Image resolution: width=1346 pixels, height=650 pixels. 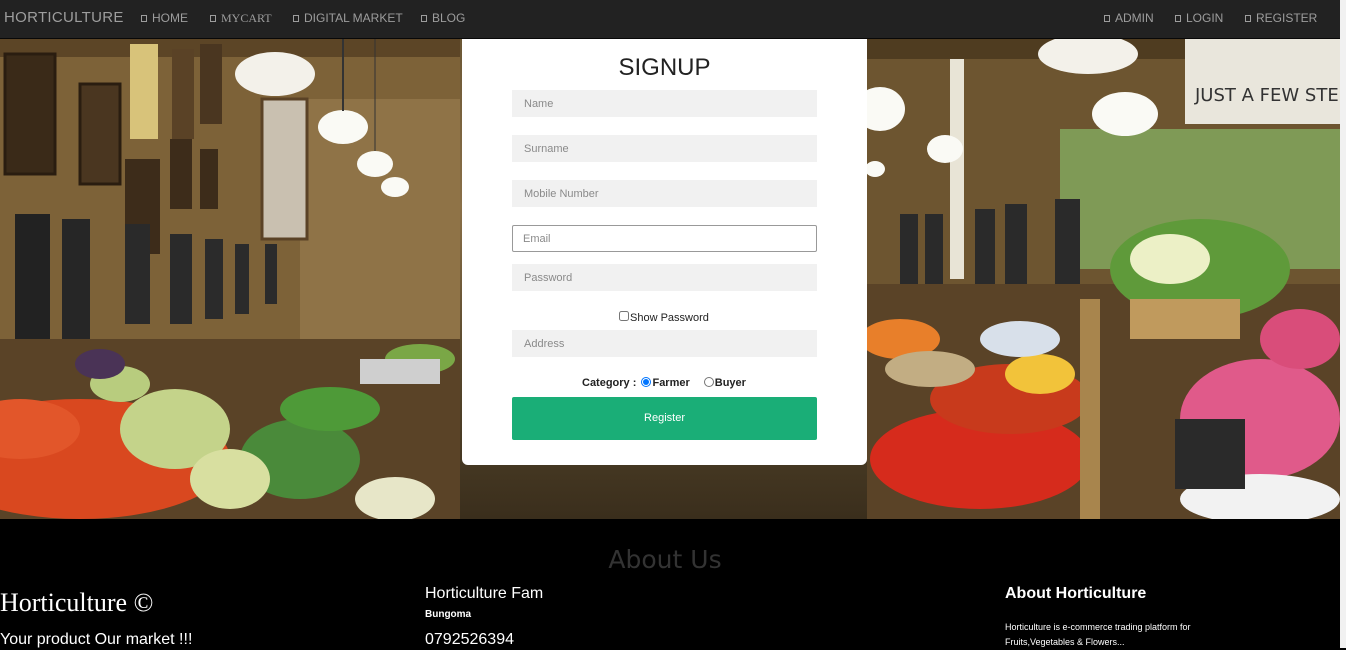 What do you see at coordinates (664, 343) in the screenshot?
I see `address-input` at bounding box center [664, 343].